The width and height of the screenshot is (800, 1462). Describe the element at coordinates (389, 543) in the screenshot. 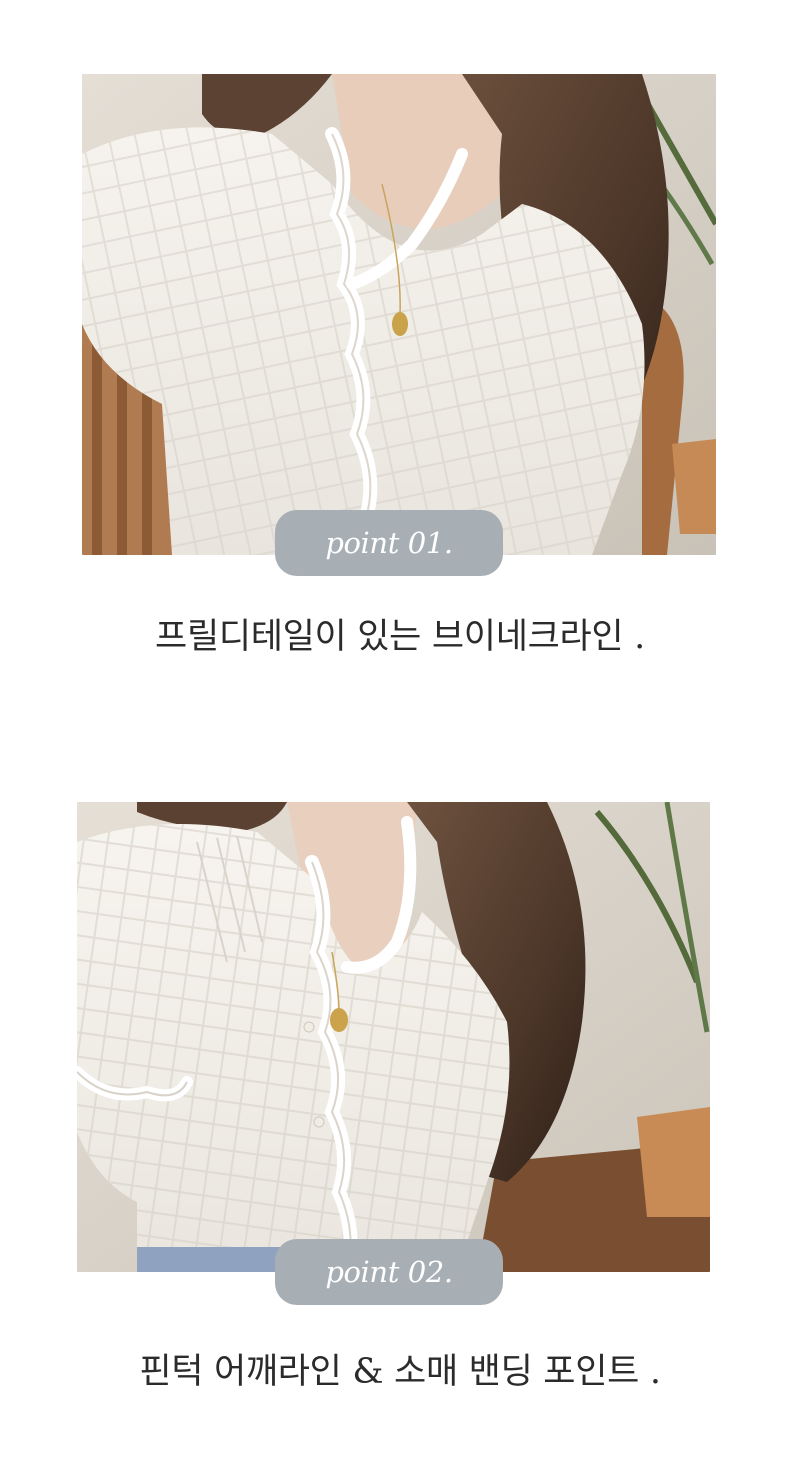

I see `point-01-badge: point 01.` at that location.